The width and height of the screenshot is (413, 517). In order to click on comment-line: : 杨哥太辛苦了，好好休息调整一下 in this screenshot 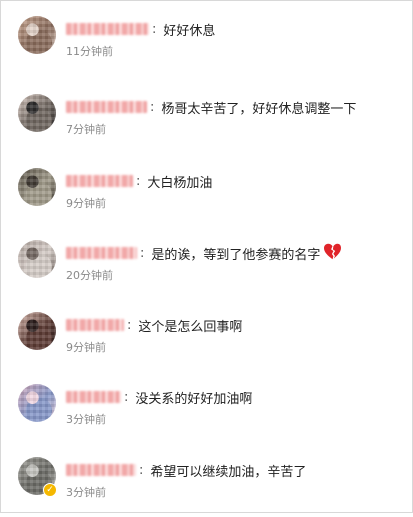, I will do `click(211, 107)`.